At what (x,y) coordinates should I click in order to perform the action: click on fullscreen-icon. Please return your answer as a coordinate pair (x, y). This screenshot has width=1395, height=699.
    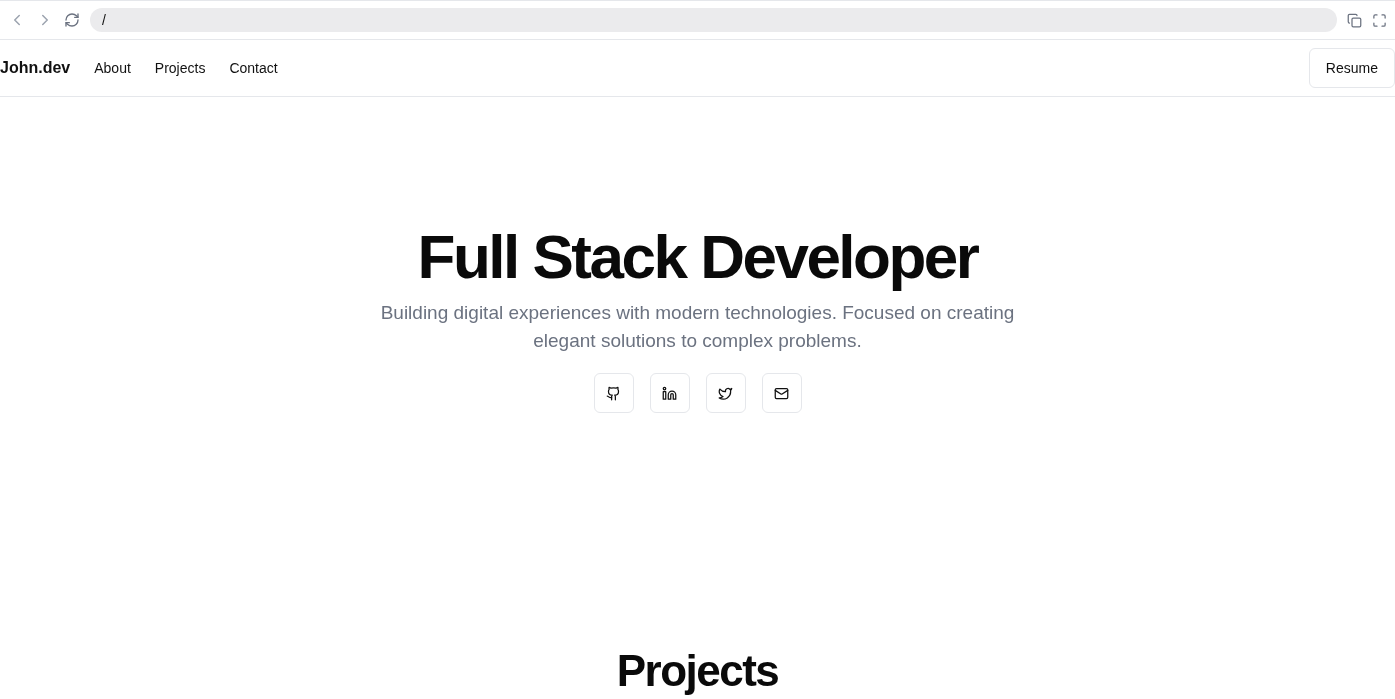
    Looking at the image, I should click on (1379, 20).